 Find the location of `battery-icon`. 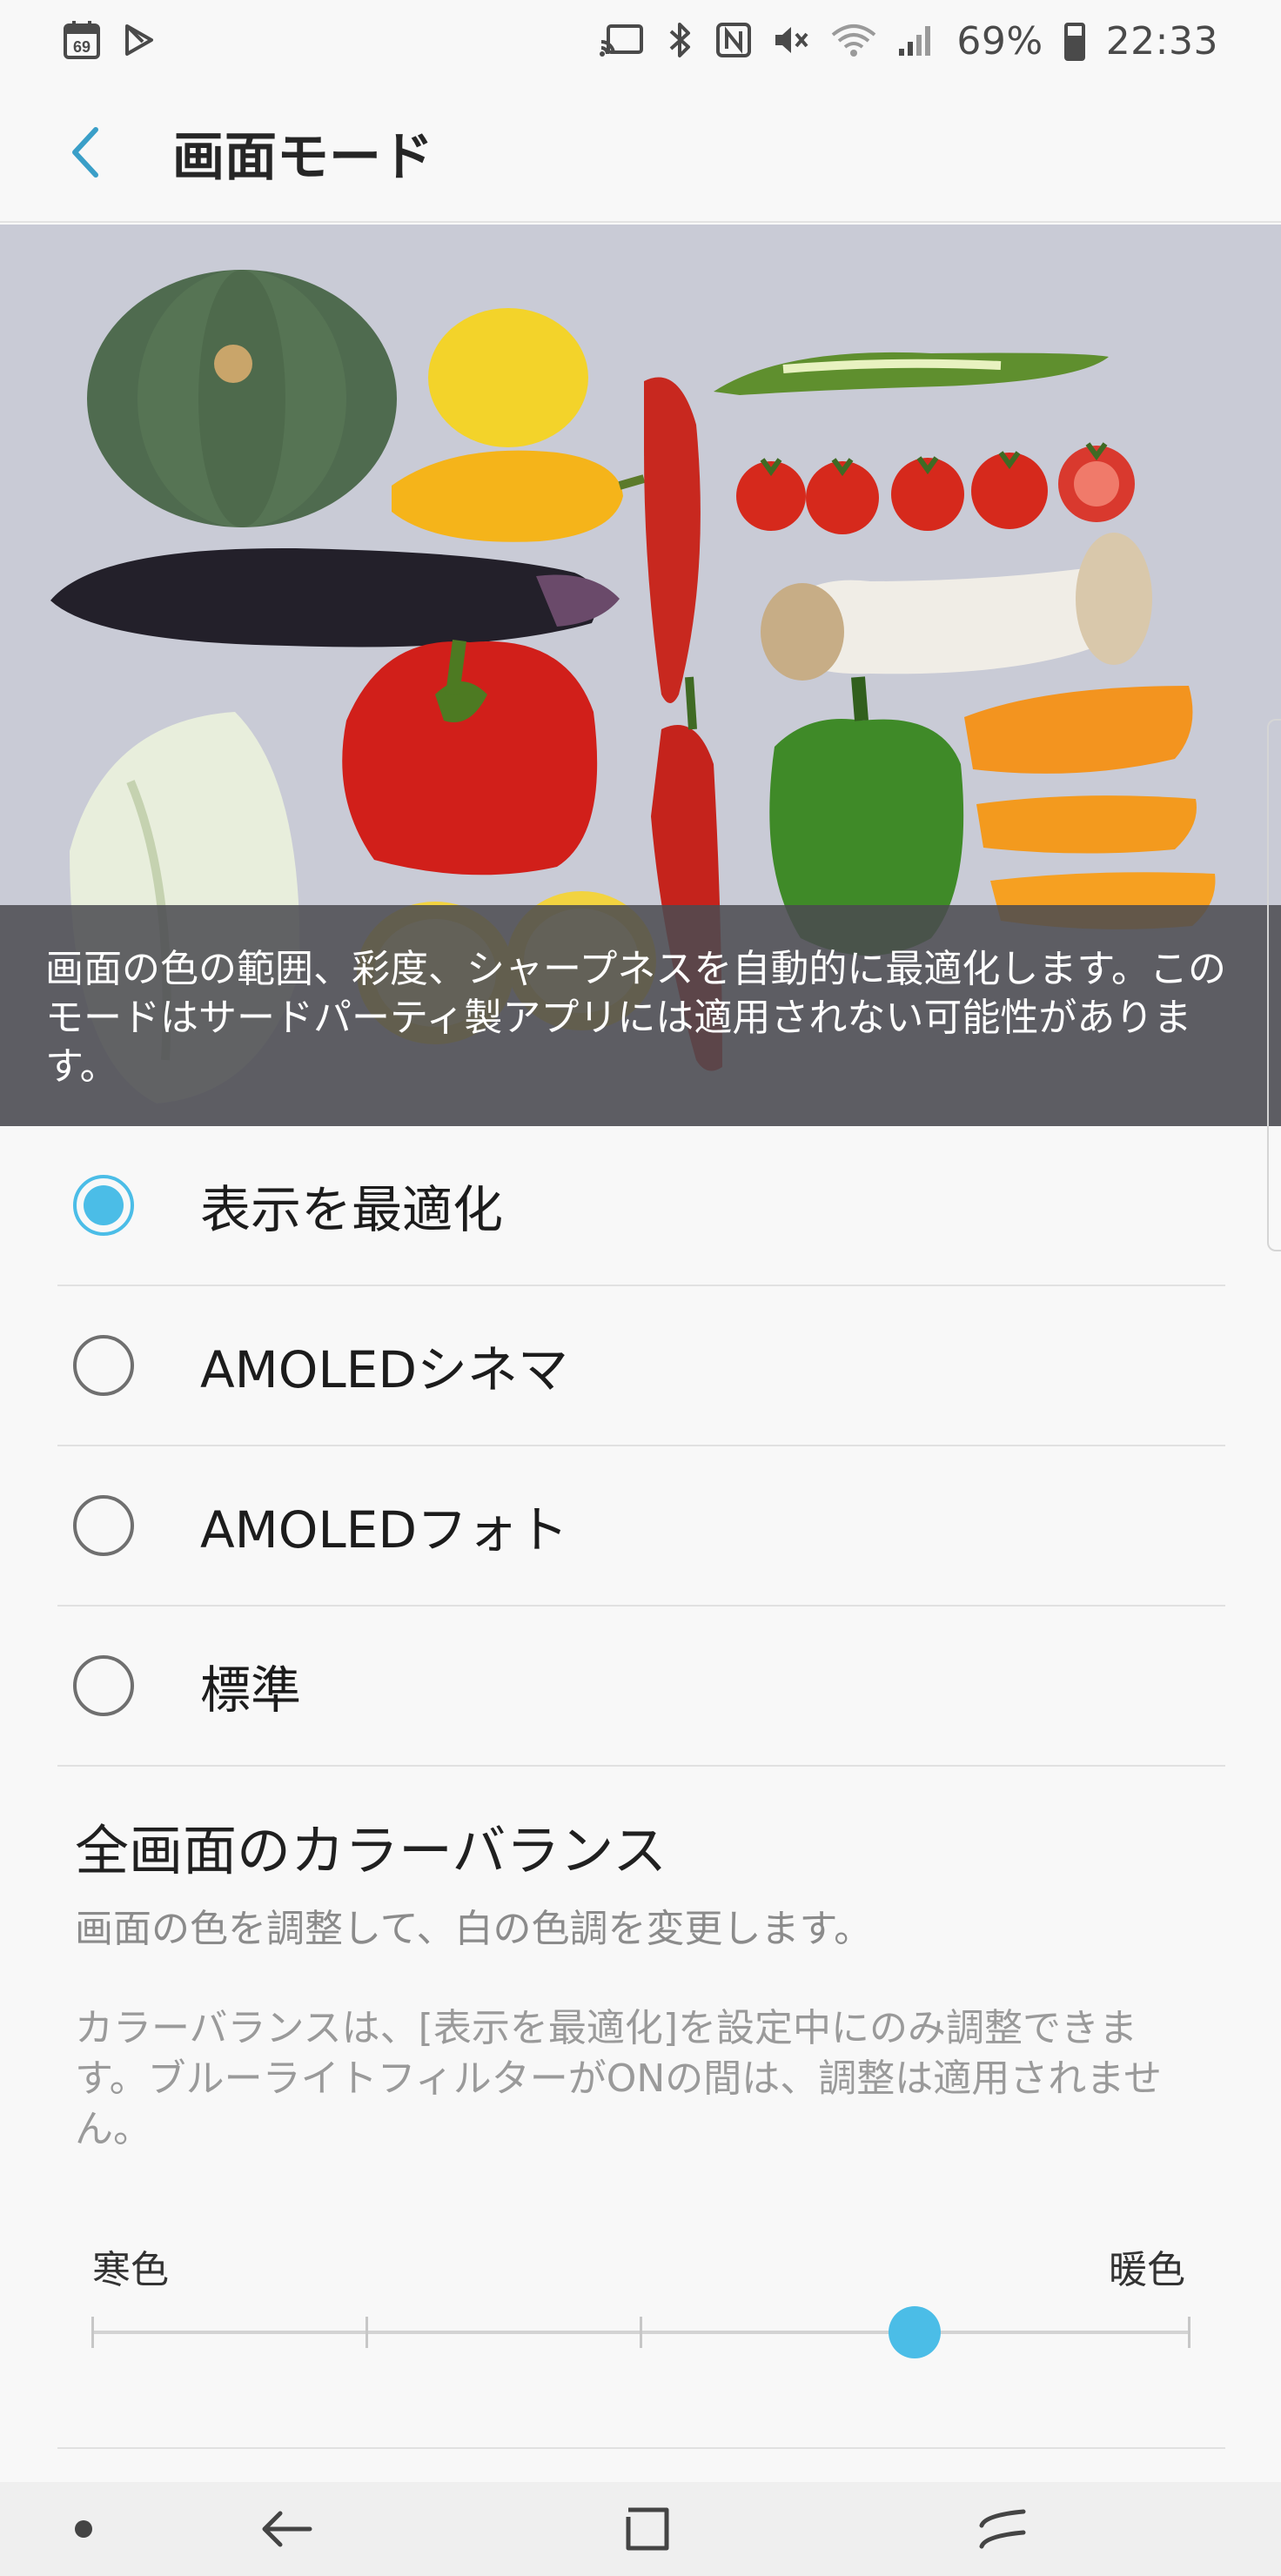

battery-icon is located at coordinates (1074, 42).